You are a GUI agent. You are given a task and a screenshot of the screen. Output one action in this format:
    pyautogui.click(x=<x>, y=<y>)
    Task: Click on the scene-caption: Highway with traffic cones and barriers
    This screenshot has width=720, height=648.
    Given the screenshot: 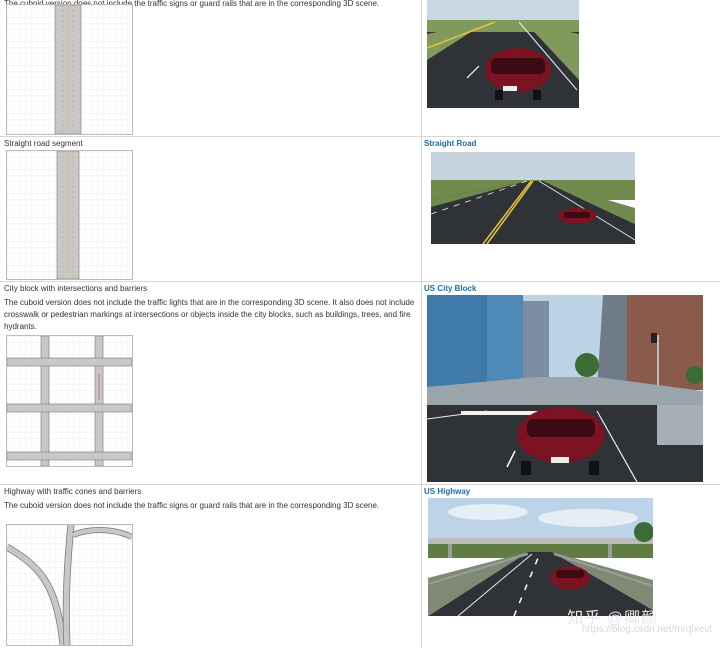 What is the action you would take?
    pyautogui.click(x=73, y=491)
    